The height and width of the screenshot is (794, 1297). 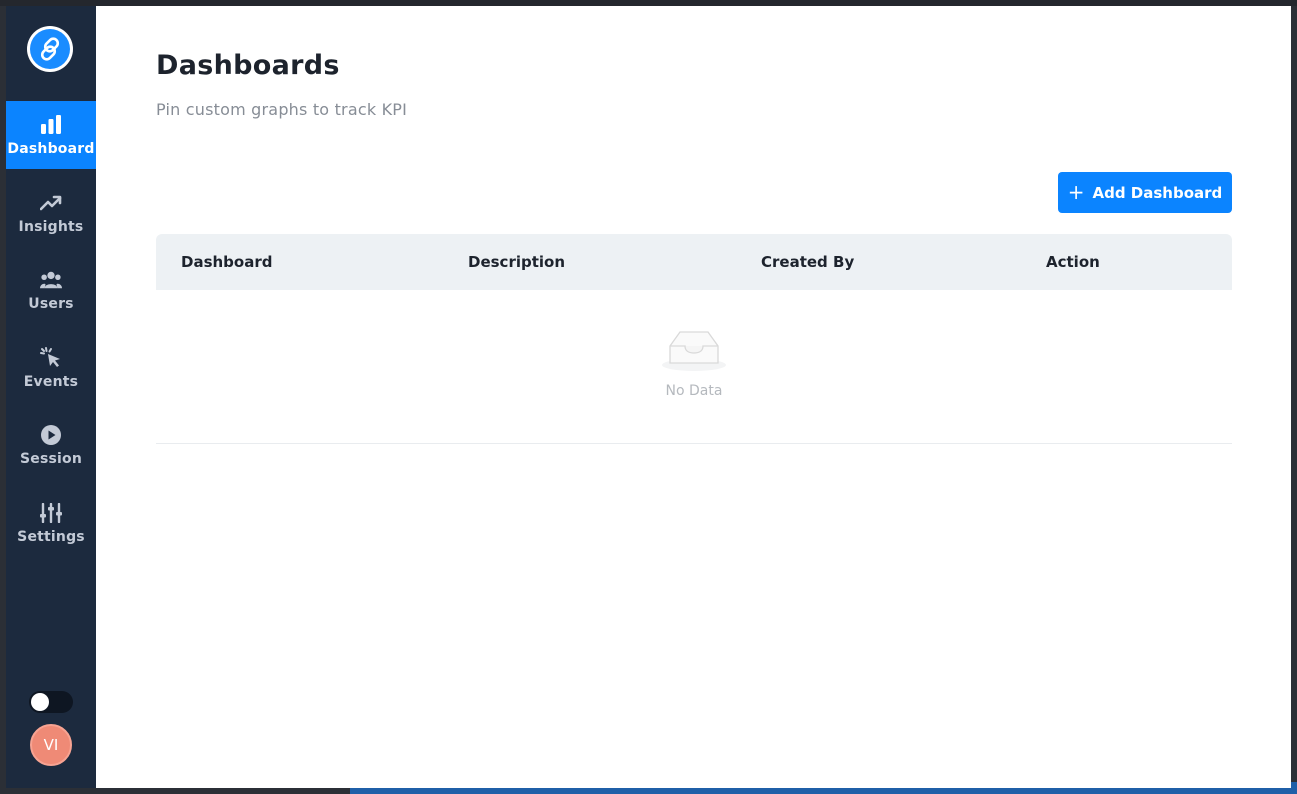 I want to click on bar-chart-icon, so click(x=51, y=125).